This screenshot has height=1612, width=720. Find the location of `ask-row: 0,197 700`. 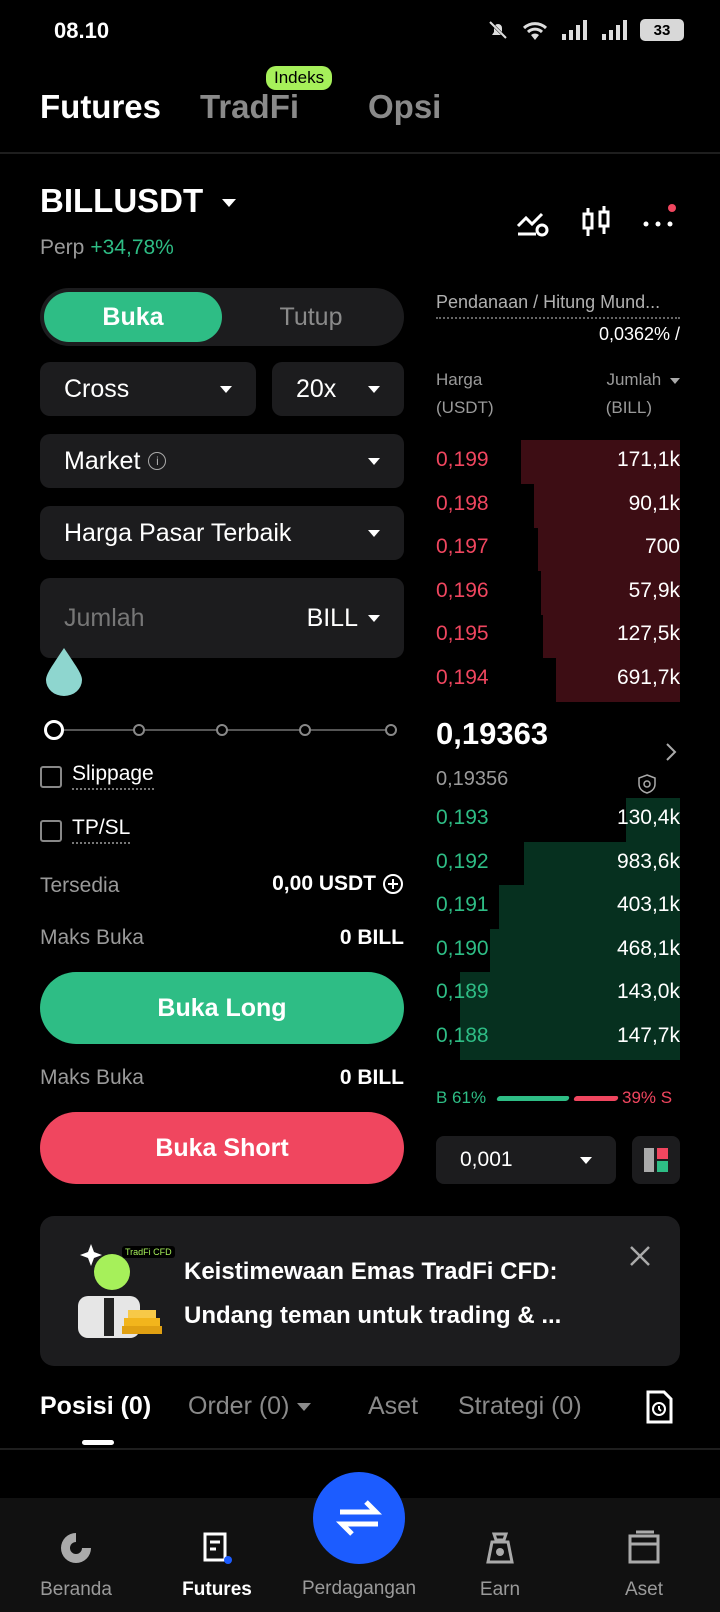

ask-row: 0,197 700 is located at coordinates (558, 549).